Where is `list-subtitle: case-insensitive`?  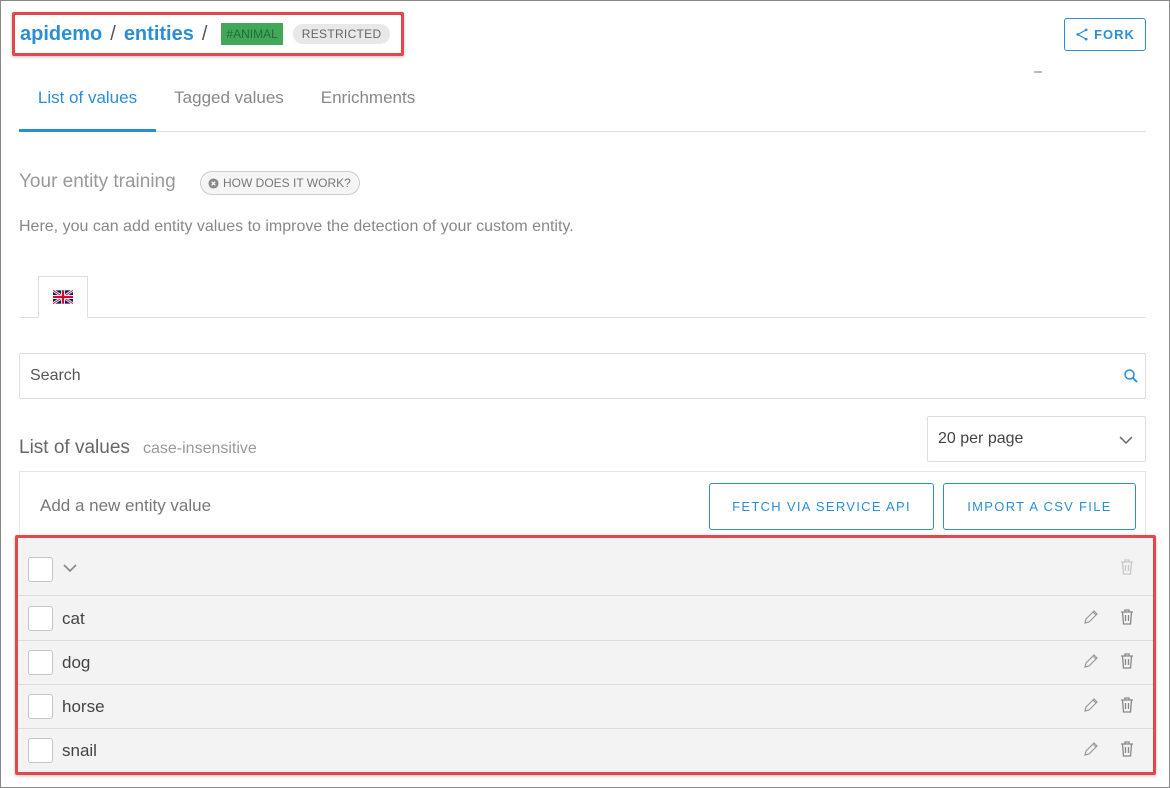 list-subtitle: case-insensitive is located at coordinates (200, 448).